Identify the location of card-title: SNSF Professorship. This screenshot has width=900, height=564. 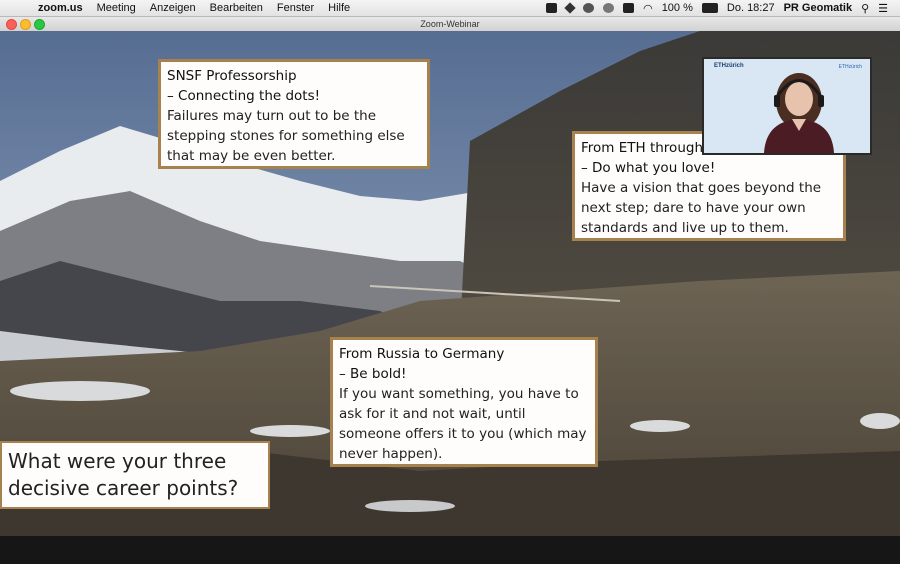
(232, 76).